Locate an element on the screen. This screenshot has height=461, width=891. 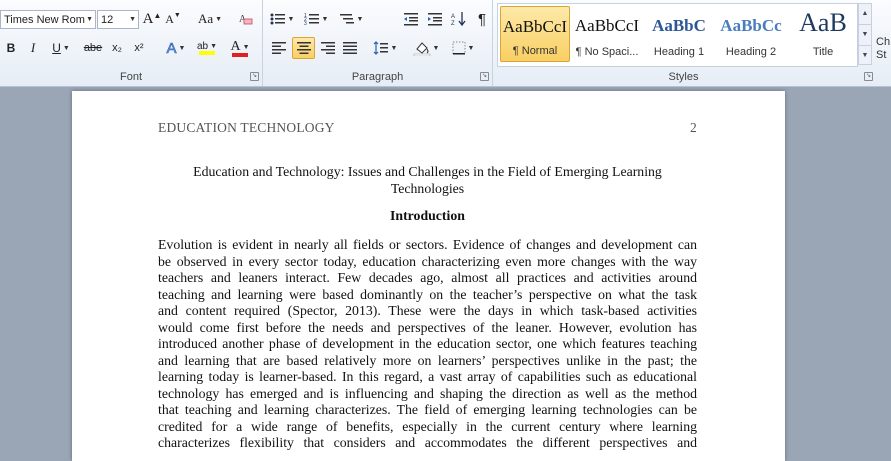
align-center-icon is located at coordinates (303, 48).